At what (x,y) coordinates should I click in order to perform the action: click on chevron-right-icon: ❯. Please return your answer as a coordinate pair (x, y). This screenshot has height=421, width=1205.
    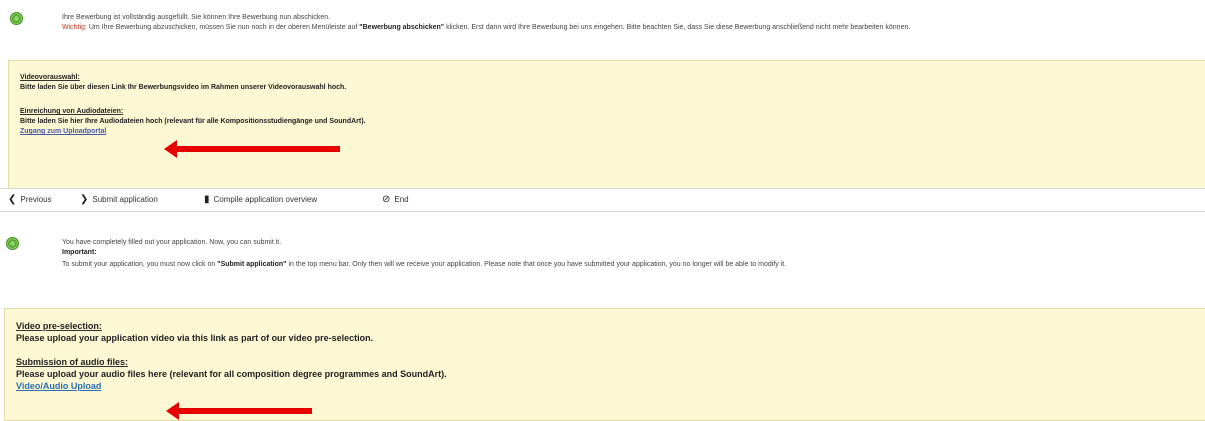
    Looking at the image, I should click on (84, 199).